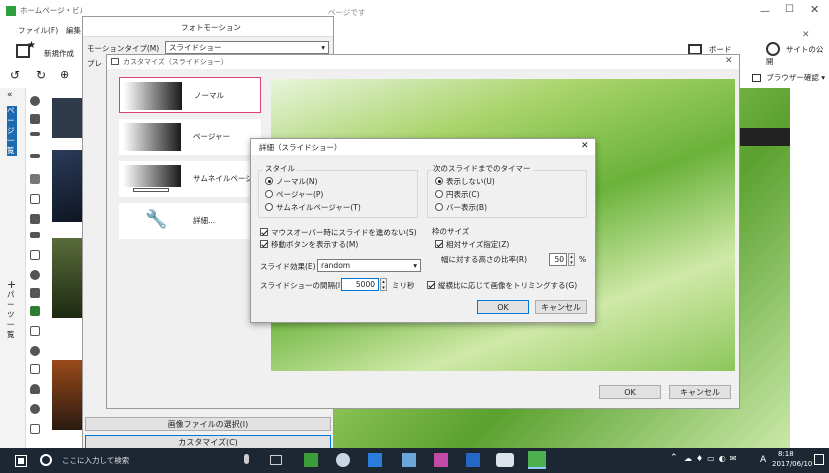  What do you see at coordinates (729, 61) in the screenshot?
I see `customize-close-icon: ✕` at bounding box center [729, 61].